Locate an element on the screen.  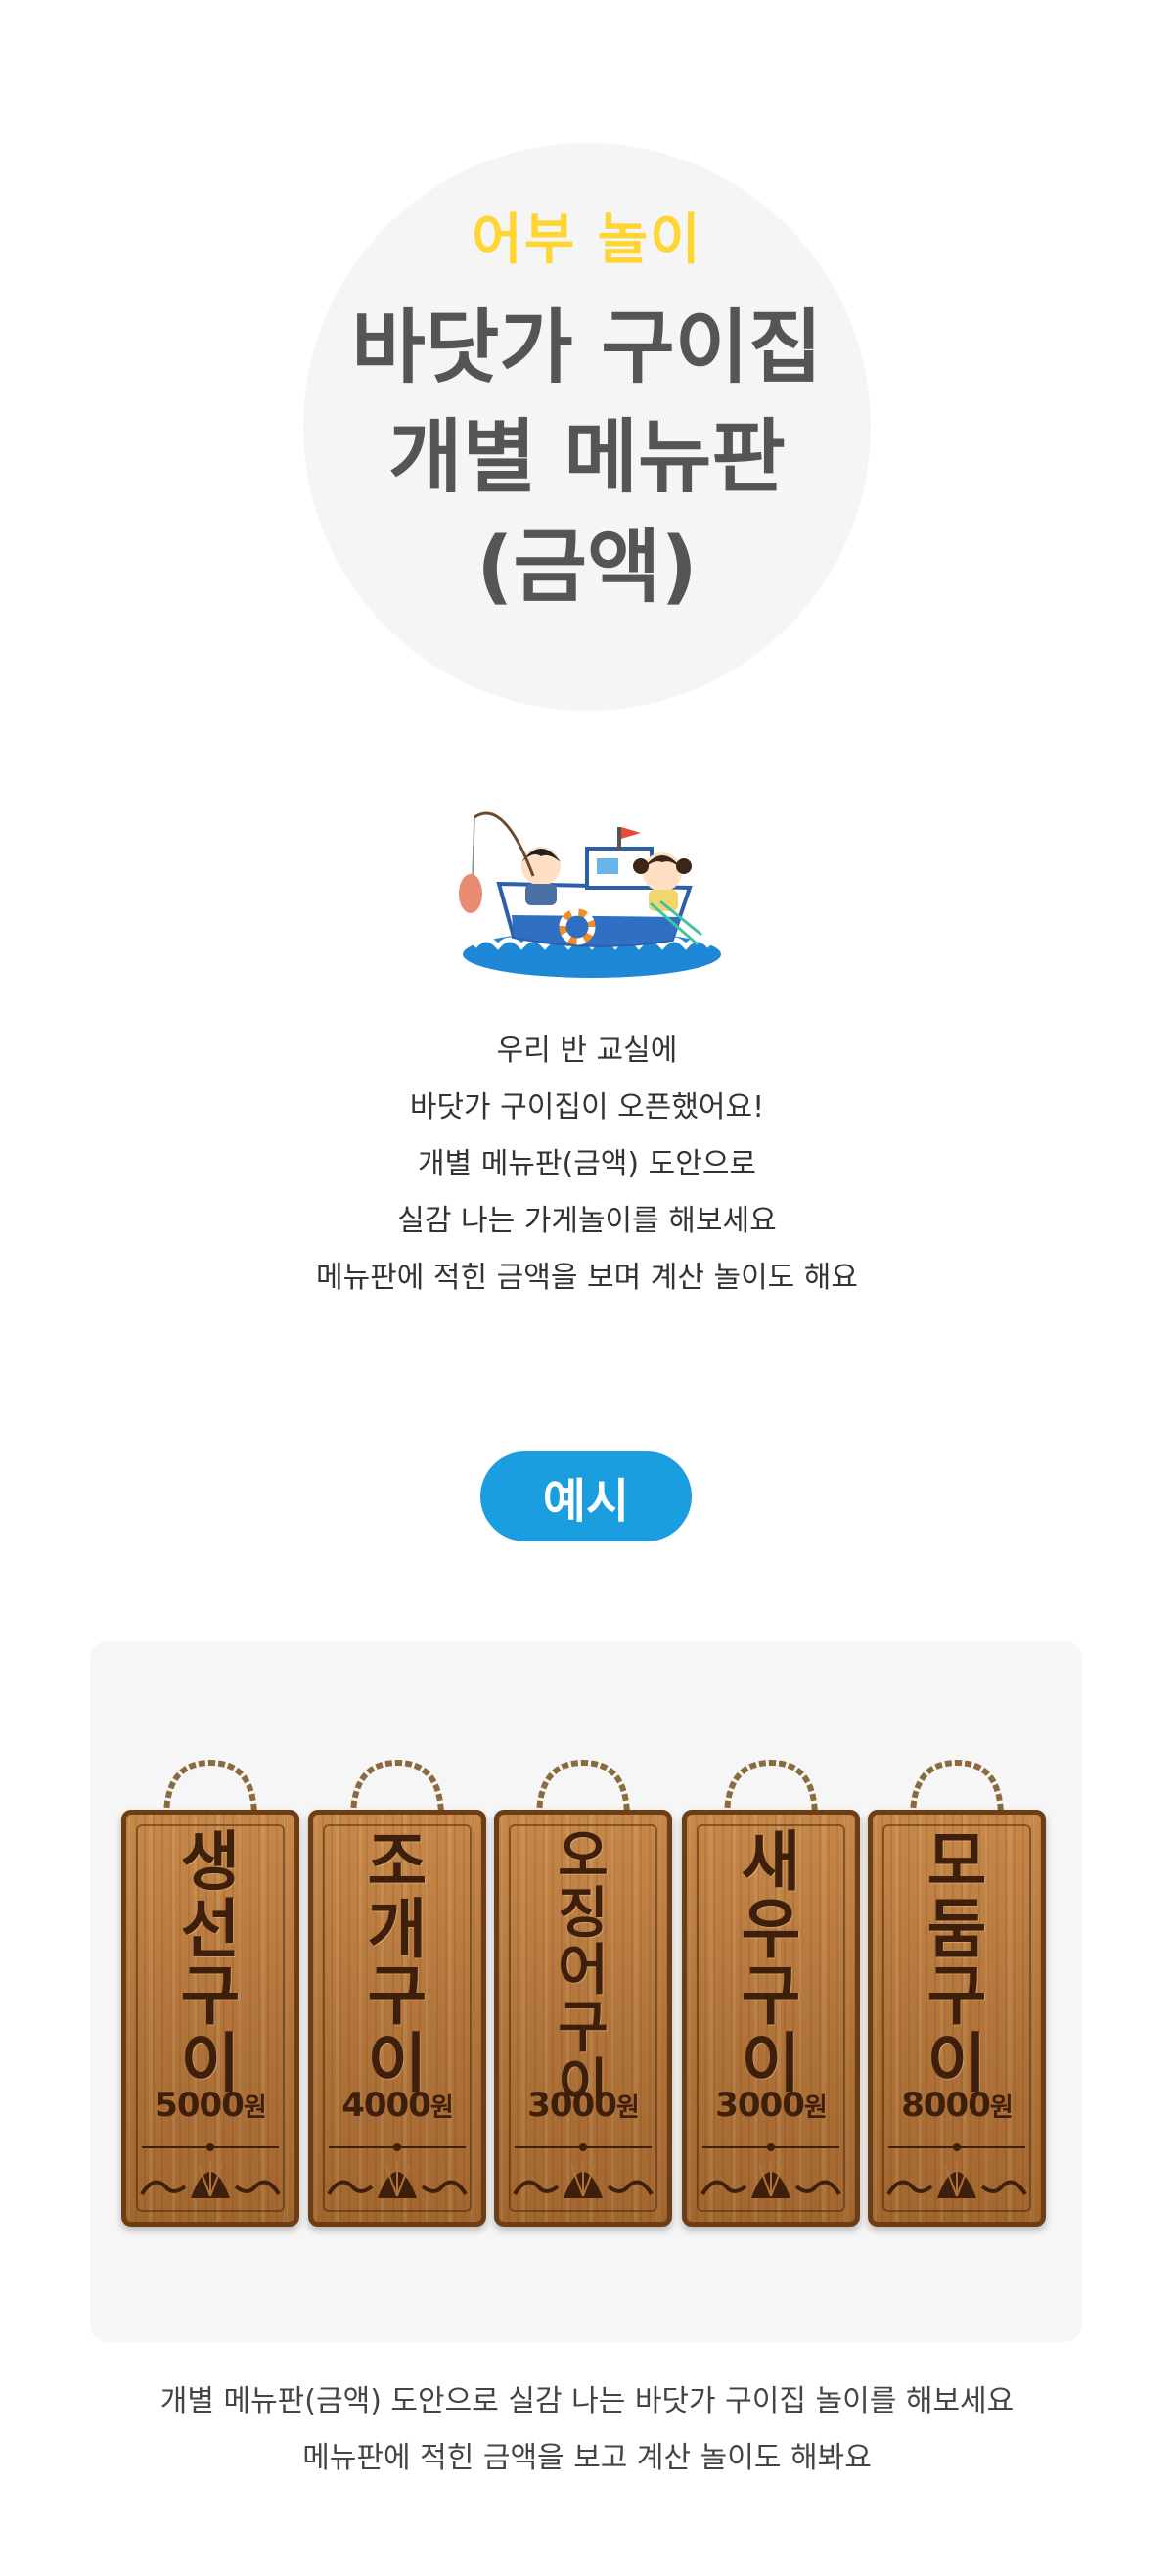
caption-line: 메뉴판에 적힌 금액을 보고 계산 놀이도 해봐요 is located at coordinates (587, 2458).